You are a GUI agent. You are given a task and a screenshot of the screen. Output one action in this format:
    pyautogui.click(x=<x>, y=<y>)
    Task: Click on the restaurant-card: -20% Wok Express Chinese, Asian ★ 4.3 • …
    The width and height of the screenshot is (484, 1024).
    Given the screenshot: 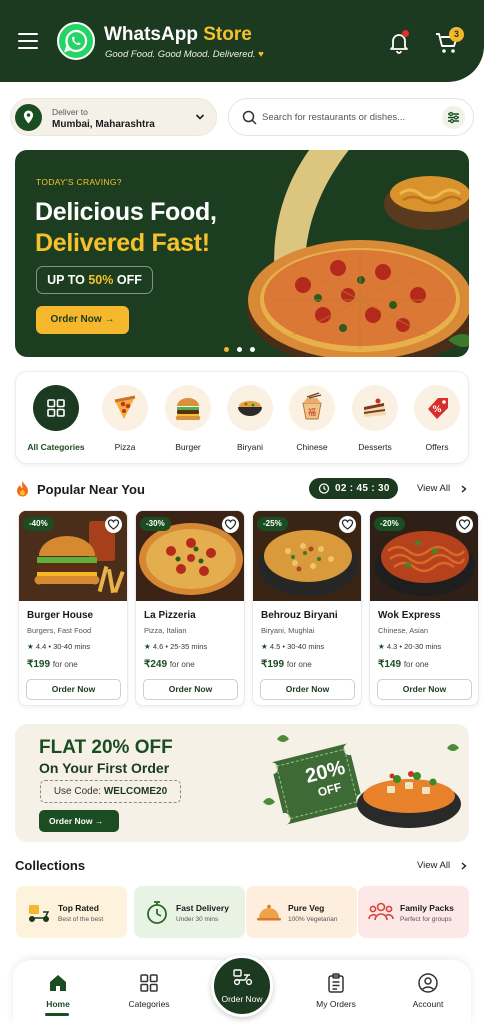 What is the action you would take?
    pyautogui.click(x=424, y=608)
    